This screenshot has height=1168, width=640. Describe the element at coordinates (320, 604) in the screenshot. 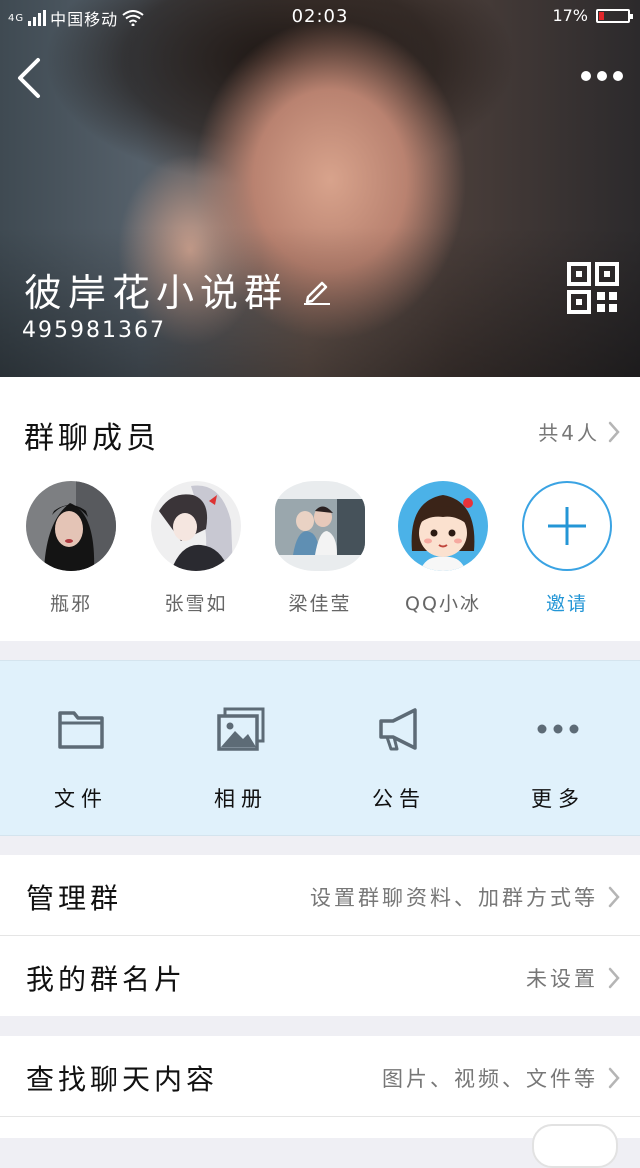

I see `member-name: 梁佳莹` at that location.